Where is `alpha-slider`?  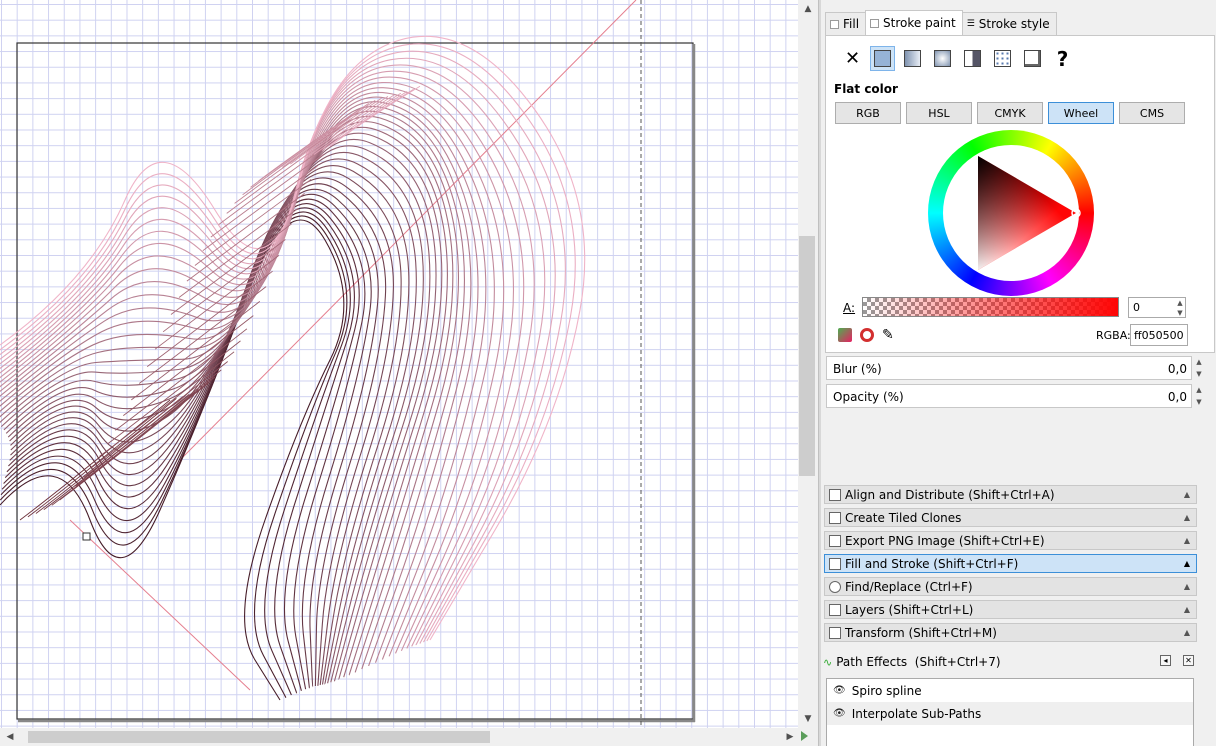
alpha-slider is located at coordinates (990, 307).